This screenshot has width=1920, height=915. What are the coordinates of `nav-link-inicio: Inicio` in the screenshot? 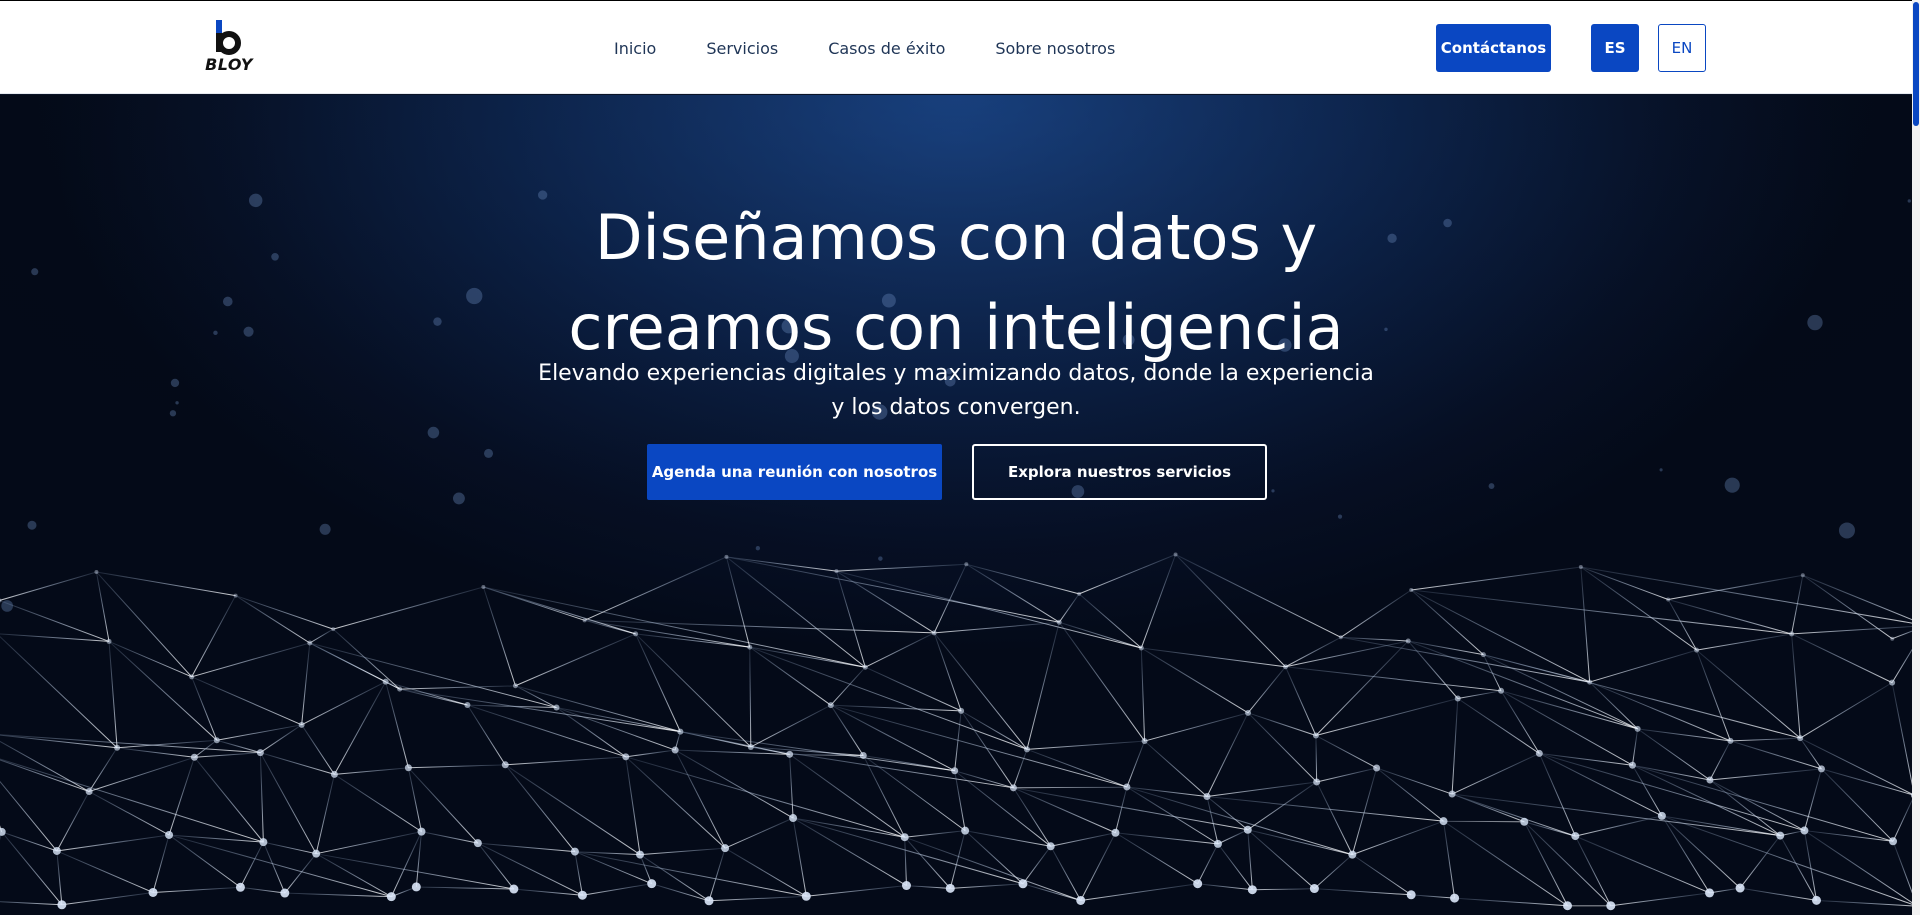 It's located at (635, 48).